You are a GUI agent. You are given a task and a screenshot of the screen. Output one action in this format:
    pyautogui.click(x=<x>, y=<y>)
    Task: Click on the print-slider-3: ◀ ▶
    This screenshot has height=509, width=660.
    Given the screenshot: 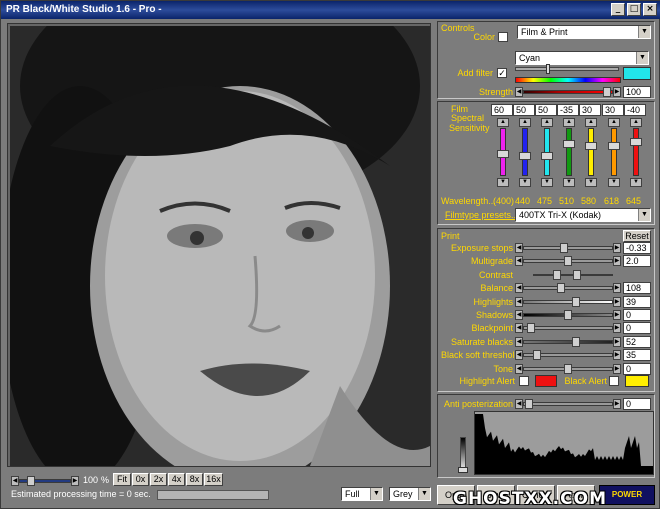 What is the action you would take?
    pyautogui.click(x=568, y=288)
    